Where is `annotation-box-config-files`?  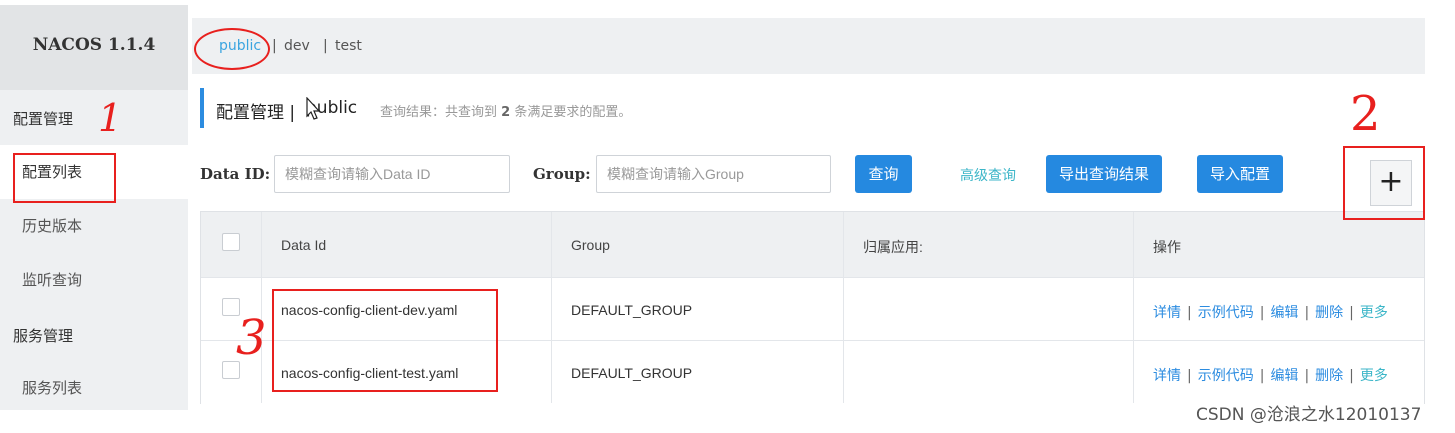 annotation-box-config-files is located at coordinates (385, 340).